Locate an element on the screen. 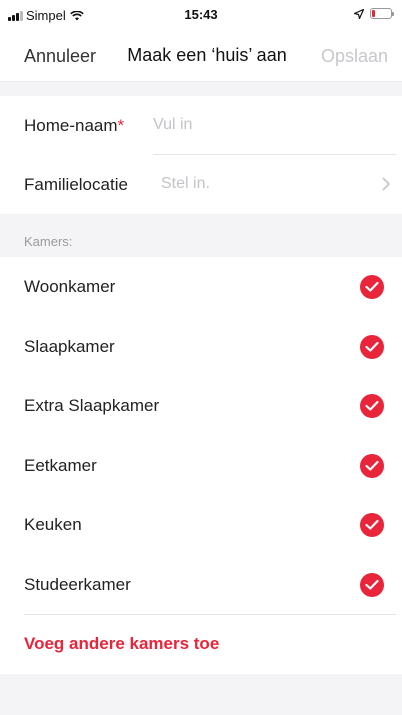 The height and width of the screenshot is (715, 402). room-row-extra-slaapkamer: Extra Slaapkamer is located at coordinates (201, 406).